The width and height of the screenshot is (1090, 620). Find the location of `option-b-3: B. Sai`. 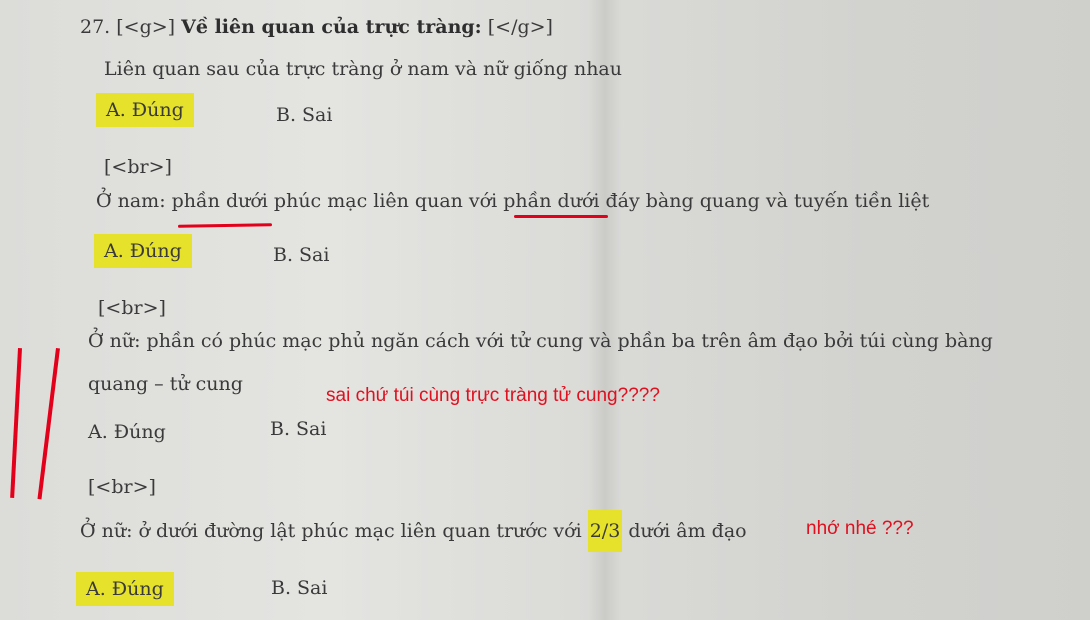

option-b-3: B. Sai is located at coordinates (298, 429).